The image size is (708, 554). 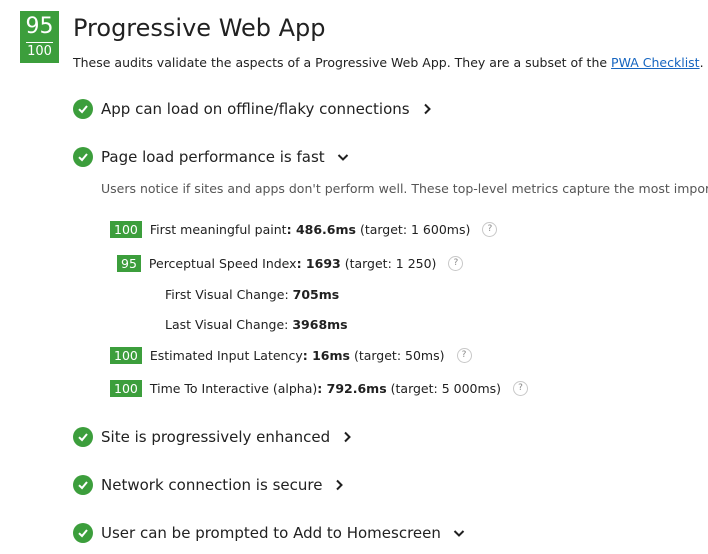 What do you see at coordinates (390, 263) in the screenshot?
I see `metric-target: (target: 1 250)` at bounding box center [390, 263].